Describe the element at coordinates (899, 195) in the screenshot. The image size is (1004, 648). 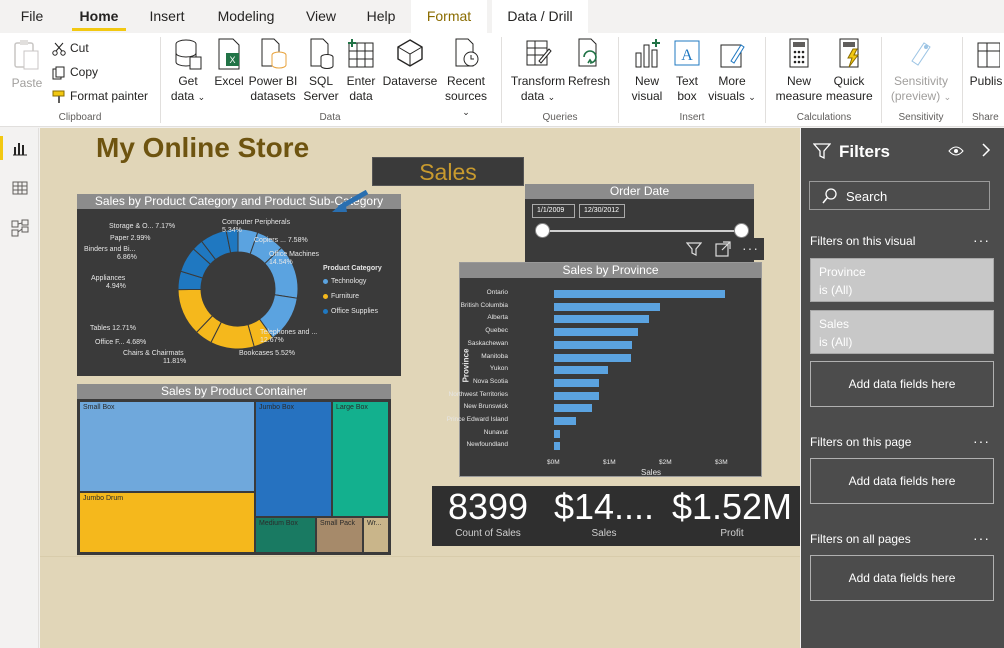
I see `filter-search-input: Search` at that location.